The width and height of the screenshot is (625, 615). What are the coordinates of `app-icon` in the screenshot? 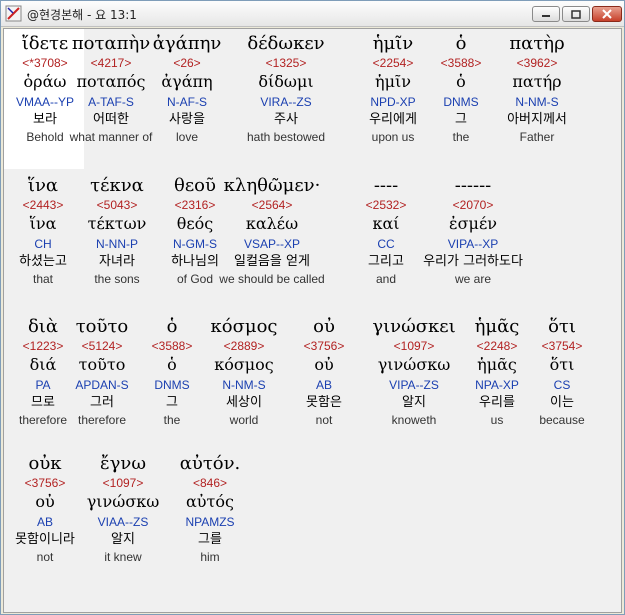 It's located at (13, 13).